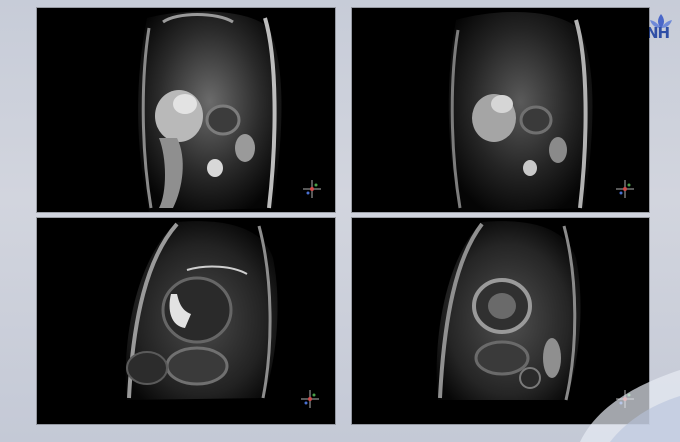  Describe the element at coordinates (201, 310) in the screenshot. I see `mri-image-short-axis` at that location.